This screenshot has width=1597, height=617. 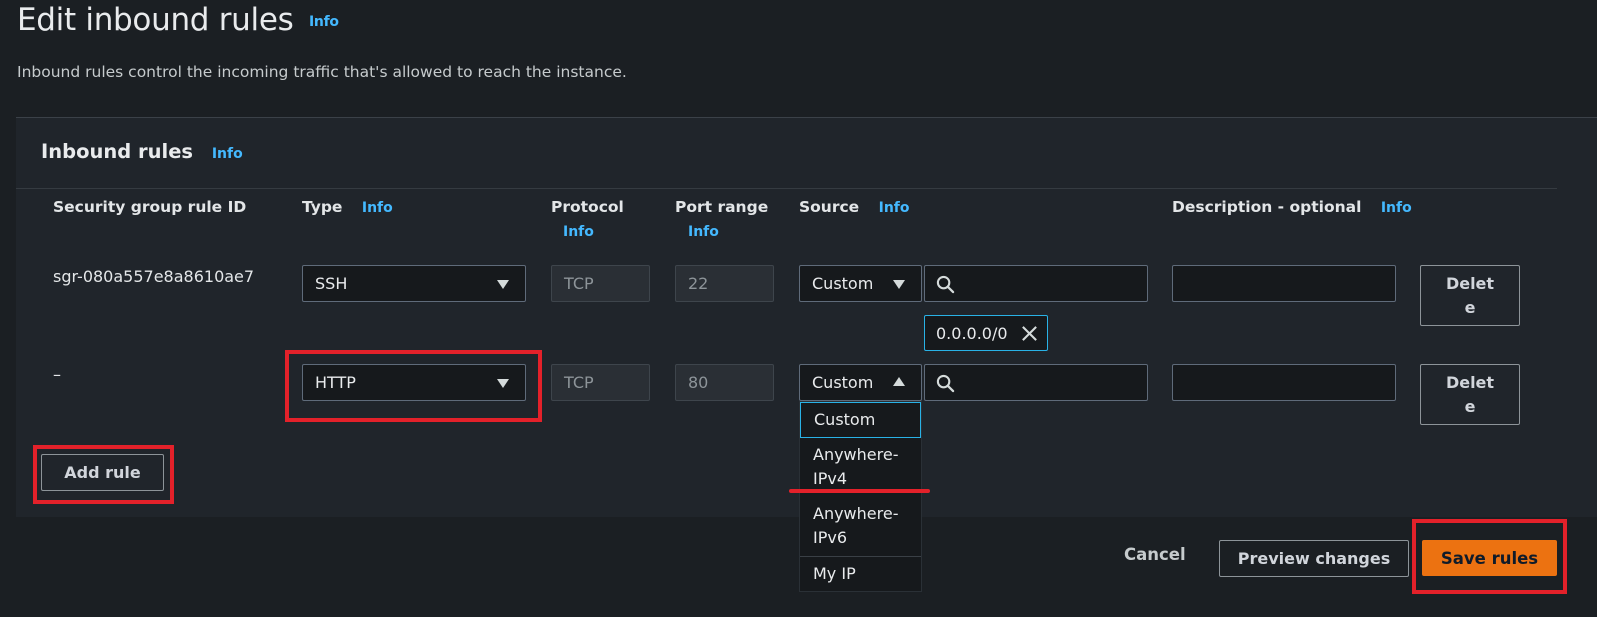 I want to click on highlight-save-rules, so click(x=1489, y=556).